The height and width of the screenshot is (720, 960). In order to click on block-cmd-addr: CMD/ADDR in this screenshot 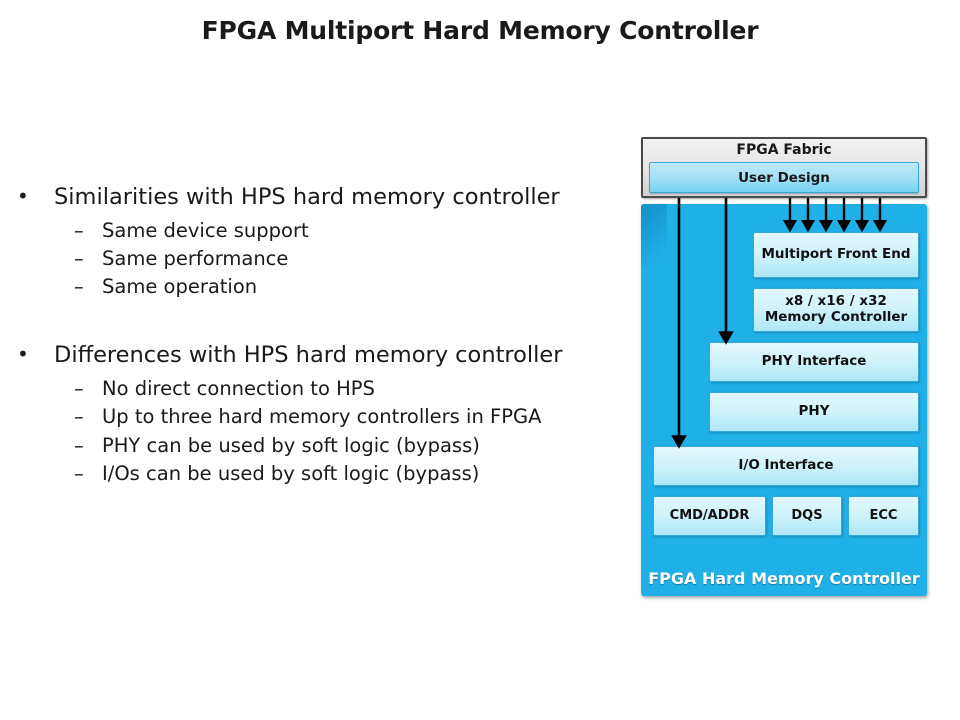, I will do `click(709, 516)`.